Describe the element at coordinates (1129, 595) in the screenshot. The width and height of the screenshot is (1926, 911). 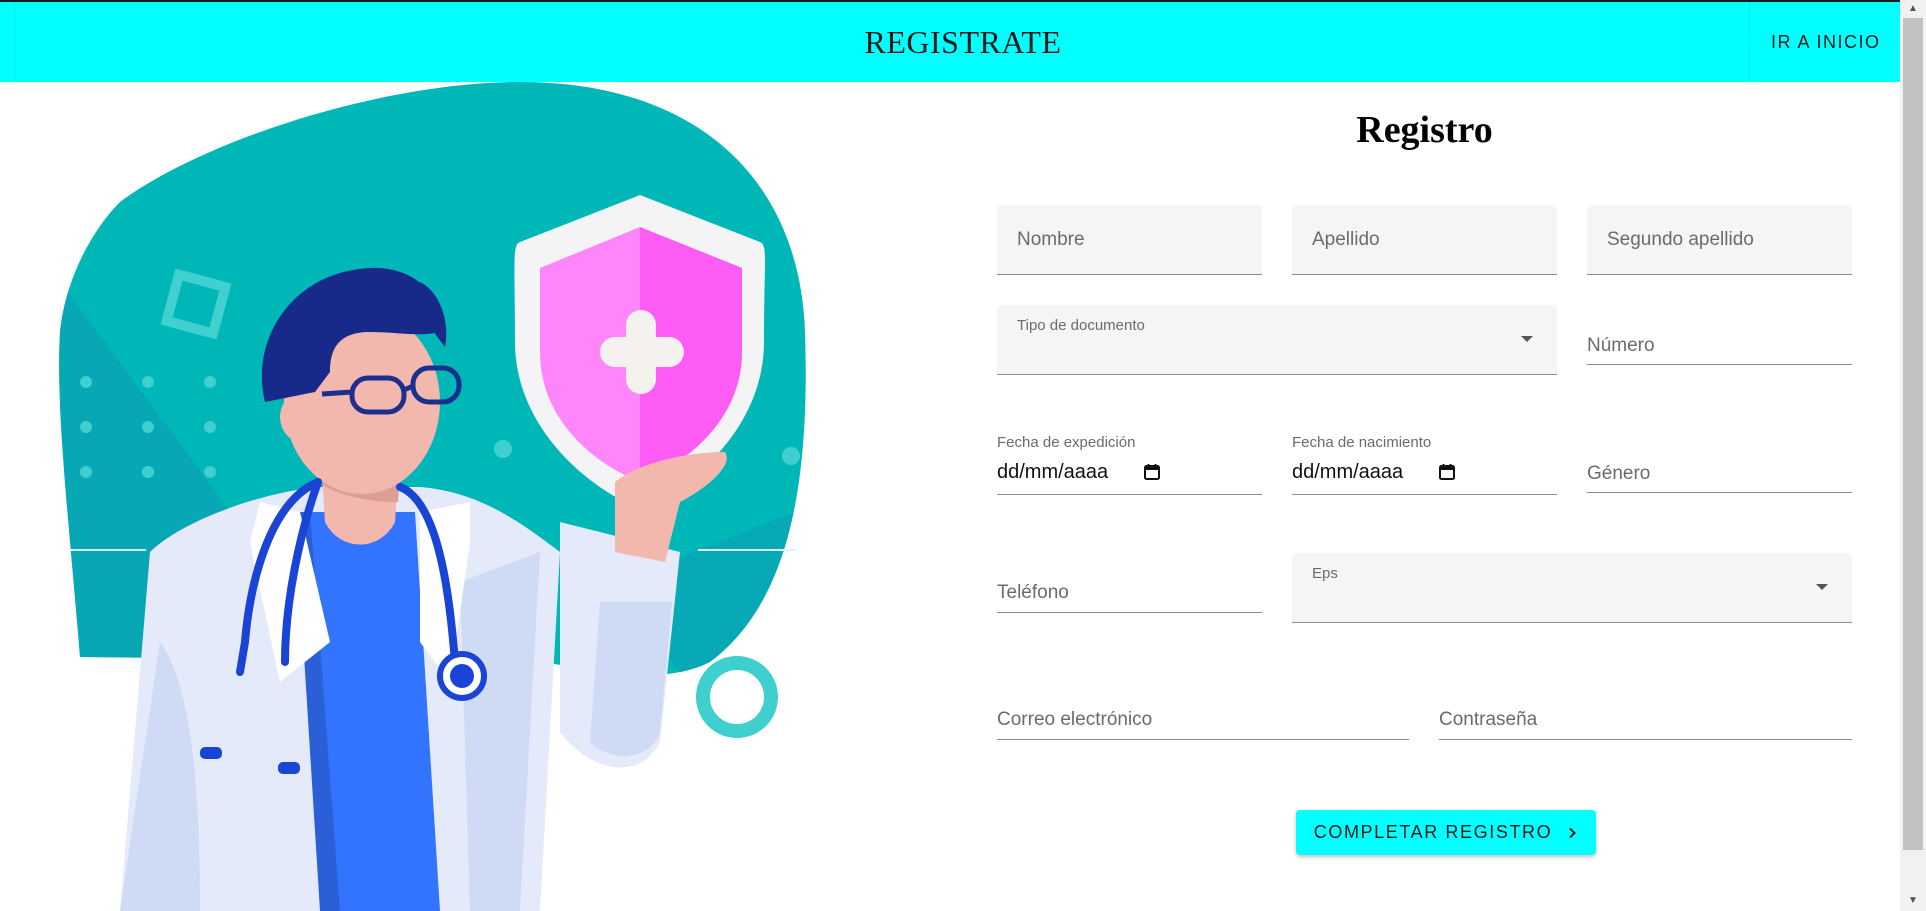
I see `telefono-field: Teléfono` at that location.